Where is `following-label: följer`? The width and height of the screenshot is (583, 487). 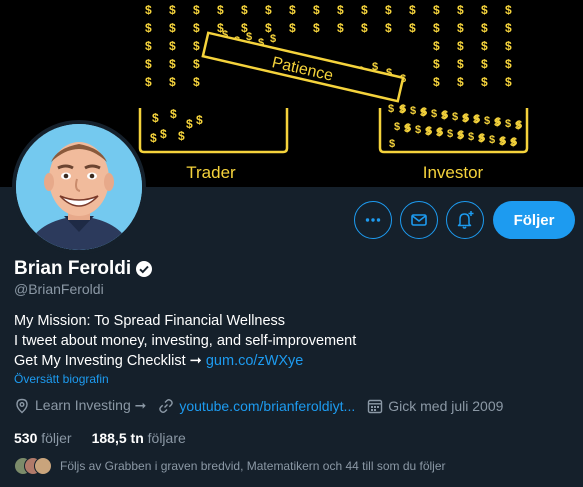
following-label: följer is located at coordinates (56, 438).